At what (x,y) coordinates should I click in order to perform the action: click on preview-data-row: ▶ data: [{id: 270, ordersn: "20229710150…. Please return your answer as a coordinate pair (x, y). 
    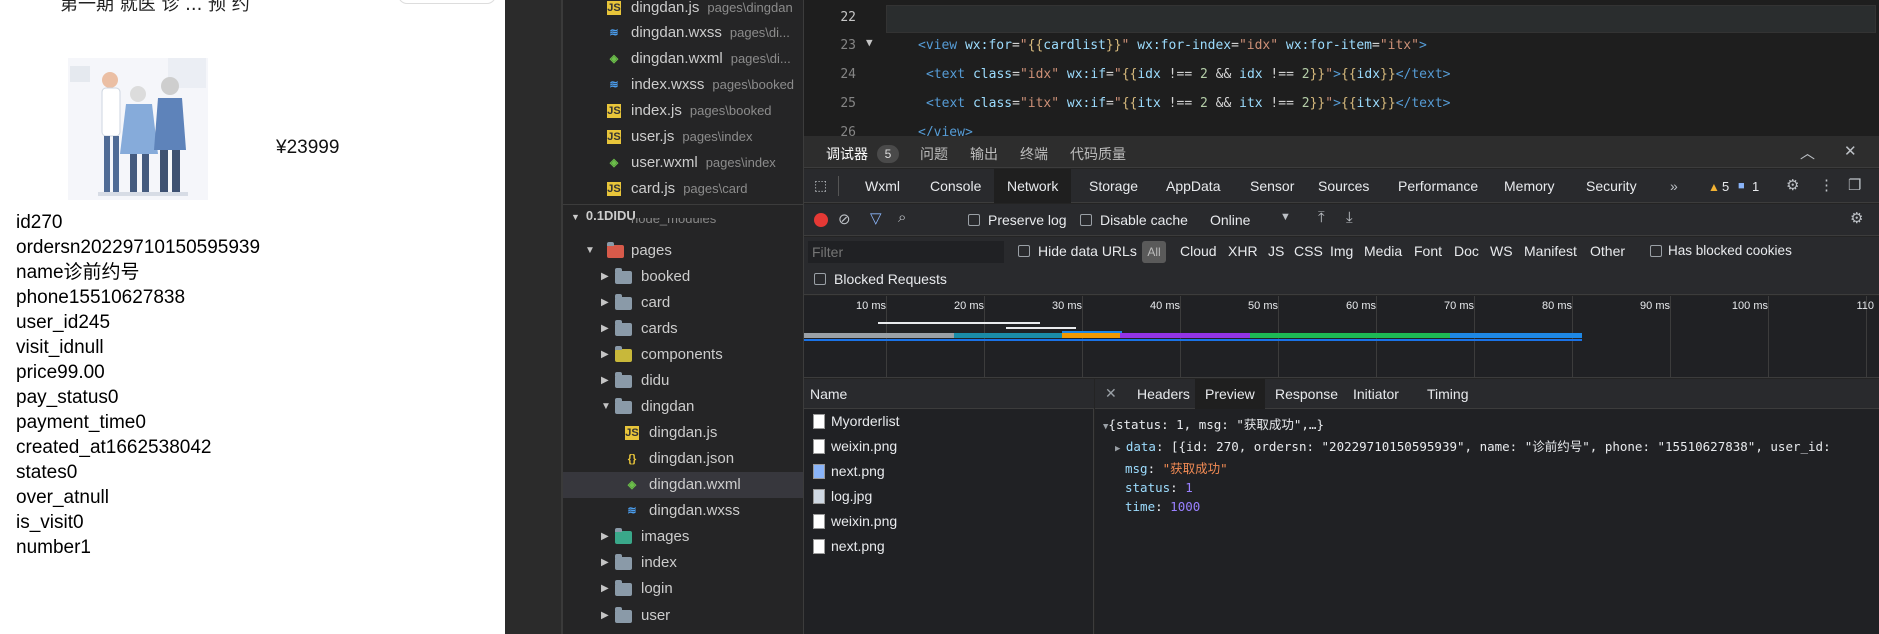
    Looking at the image, I should click on (1467, 448).